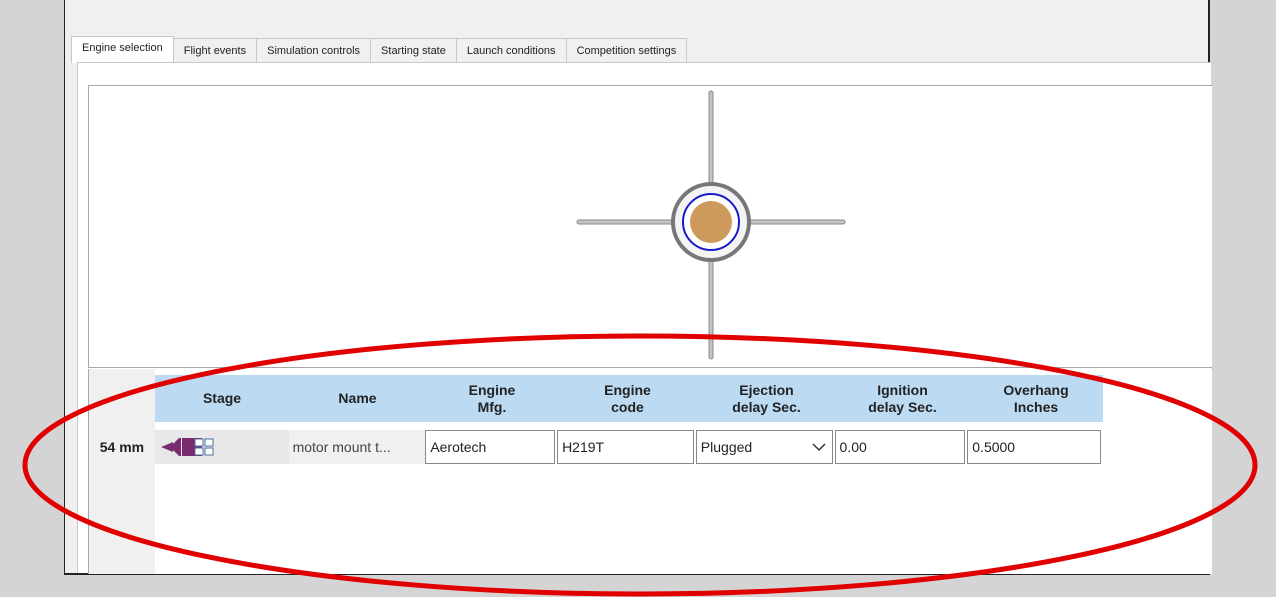  What do you see at coordinates (711, 222) in the screenshot?
I see `motor-circle` at bounding box center [711, 222].